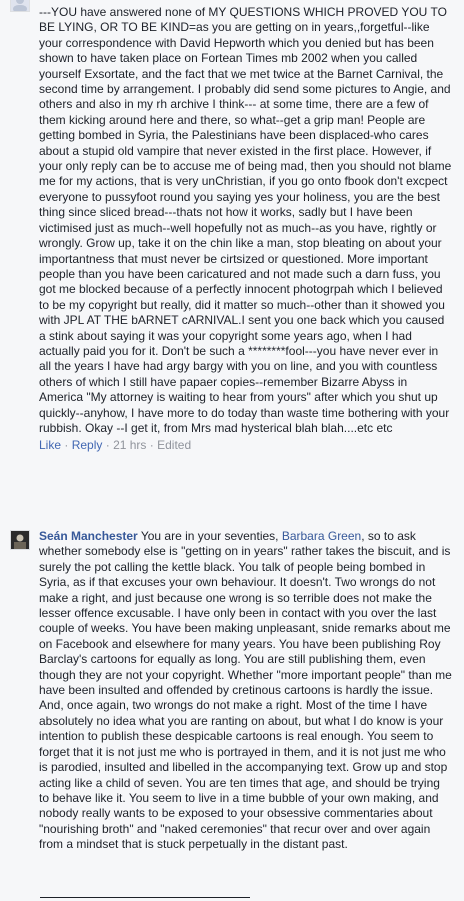 The width and height of the screenshot is (464, 901). I want to click on timestamp: 21 hrs, so click(129, 445).